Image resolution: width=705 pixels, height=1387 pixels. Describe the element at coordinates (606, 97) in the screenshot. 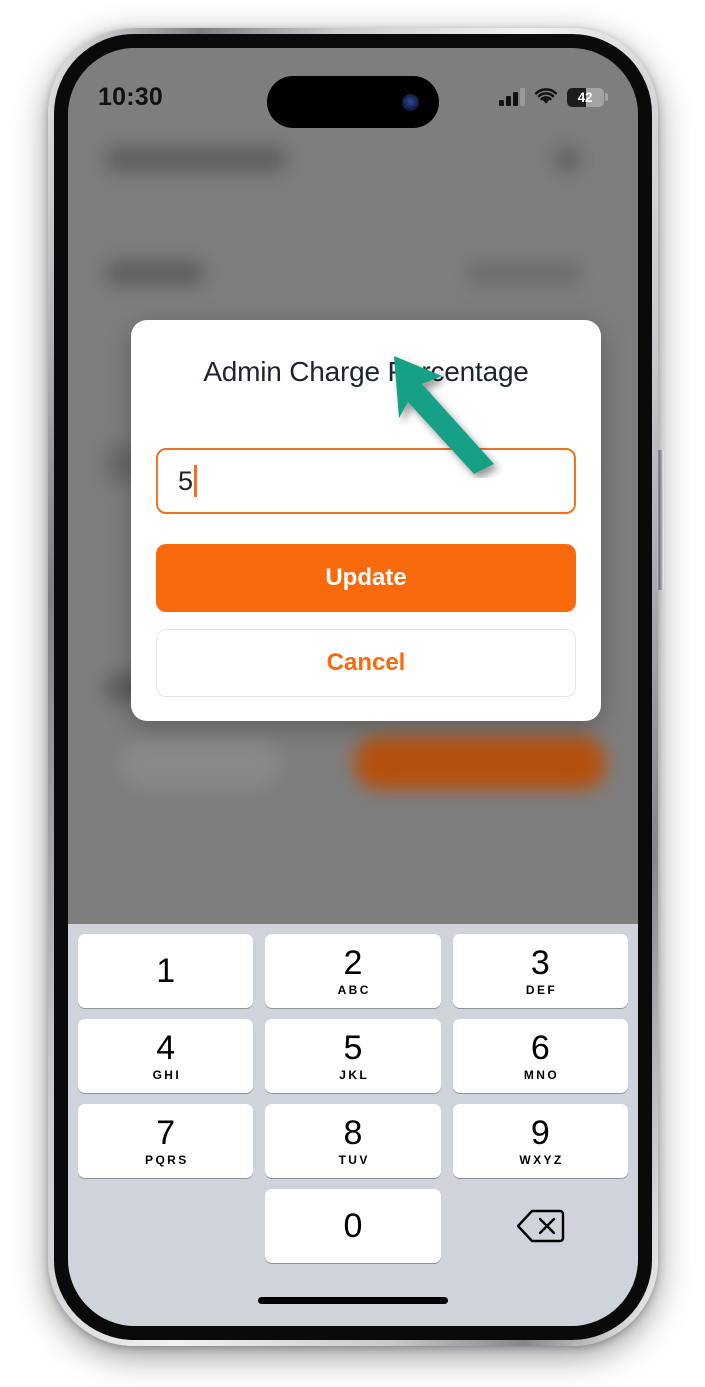

I see `battery-cap` at that location.